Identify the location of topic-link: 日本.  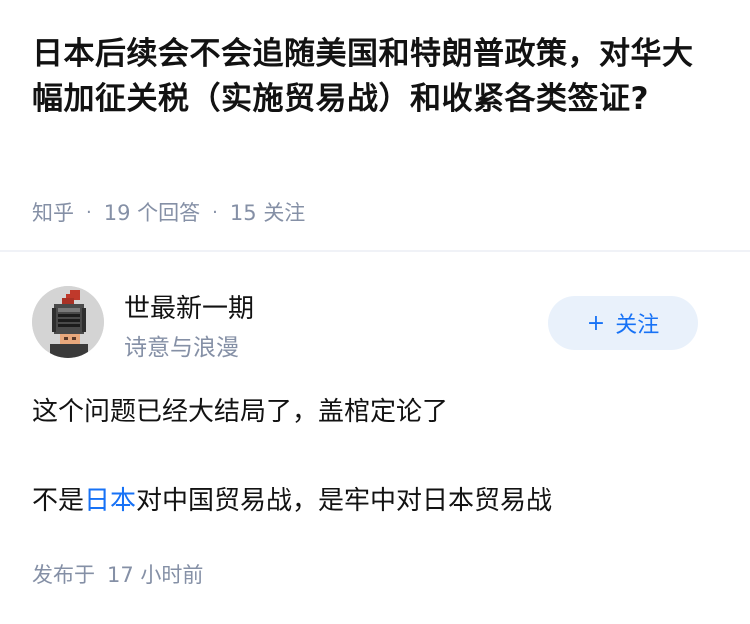
(110, 501).